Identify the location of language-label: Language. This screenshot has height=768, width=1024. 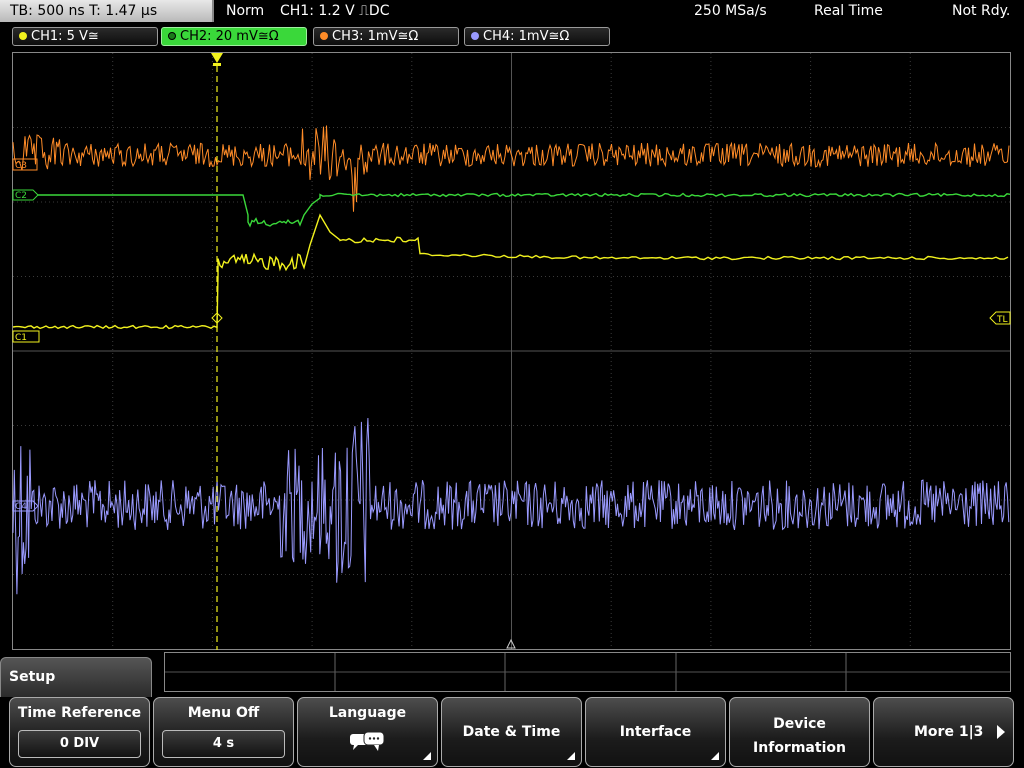
(367, 713).